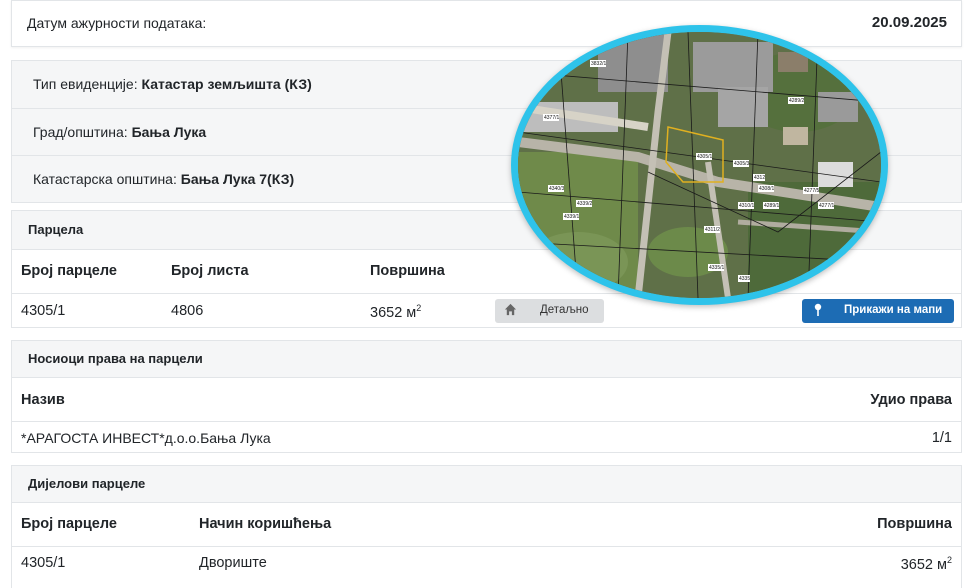  What do you see at coordinates (552, 118) in the screenshot?
I see `map-parcel-label: 4377/1` at bounding box center [552, 118].